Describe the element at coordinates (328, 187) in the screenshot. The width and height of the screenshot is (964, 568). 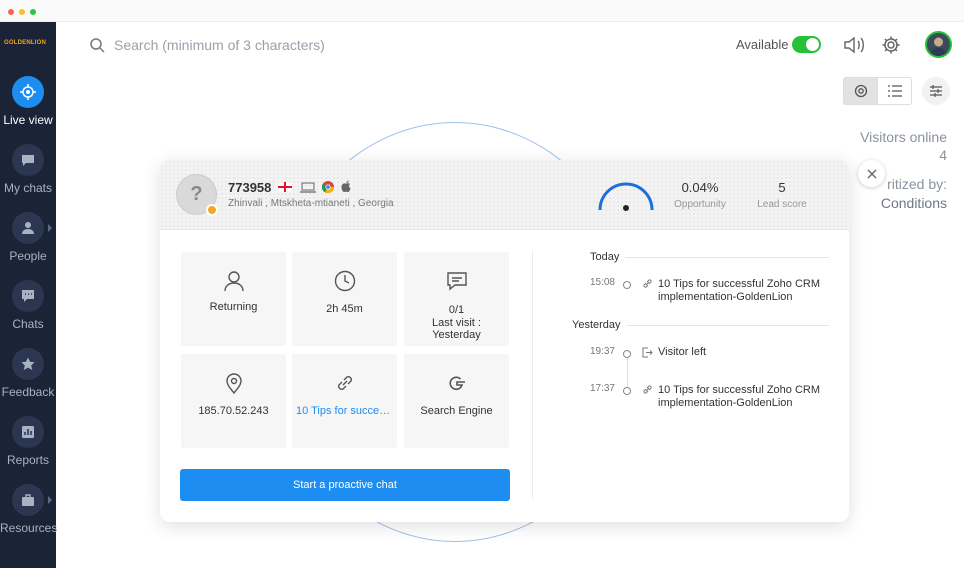
I see `chrome-icon` at that location.